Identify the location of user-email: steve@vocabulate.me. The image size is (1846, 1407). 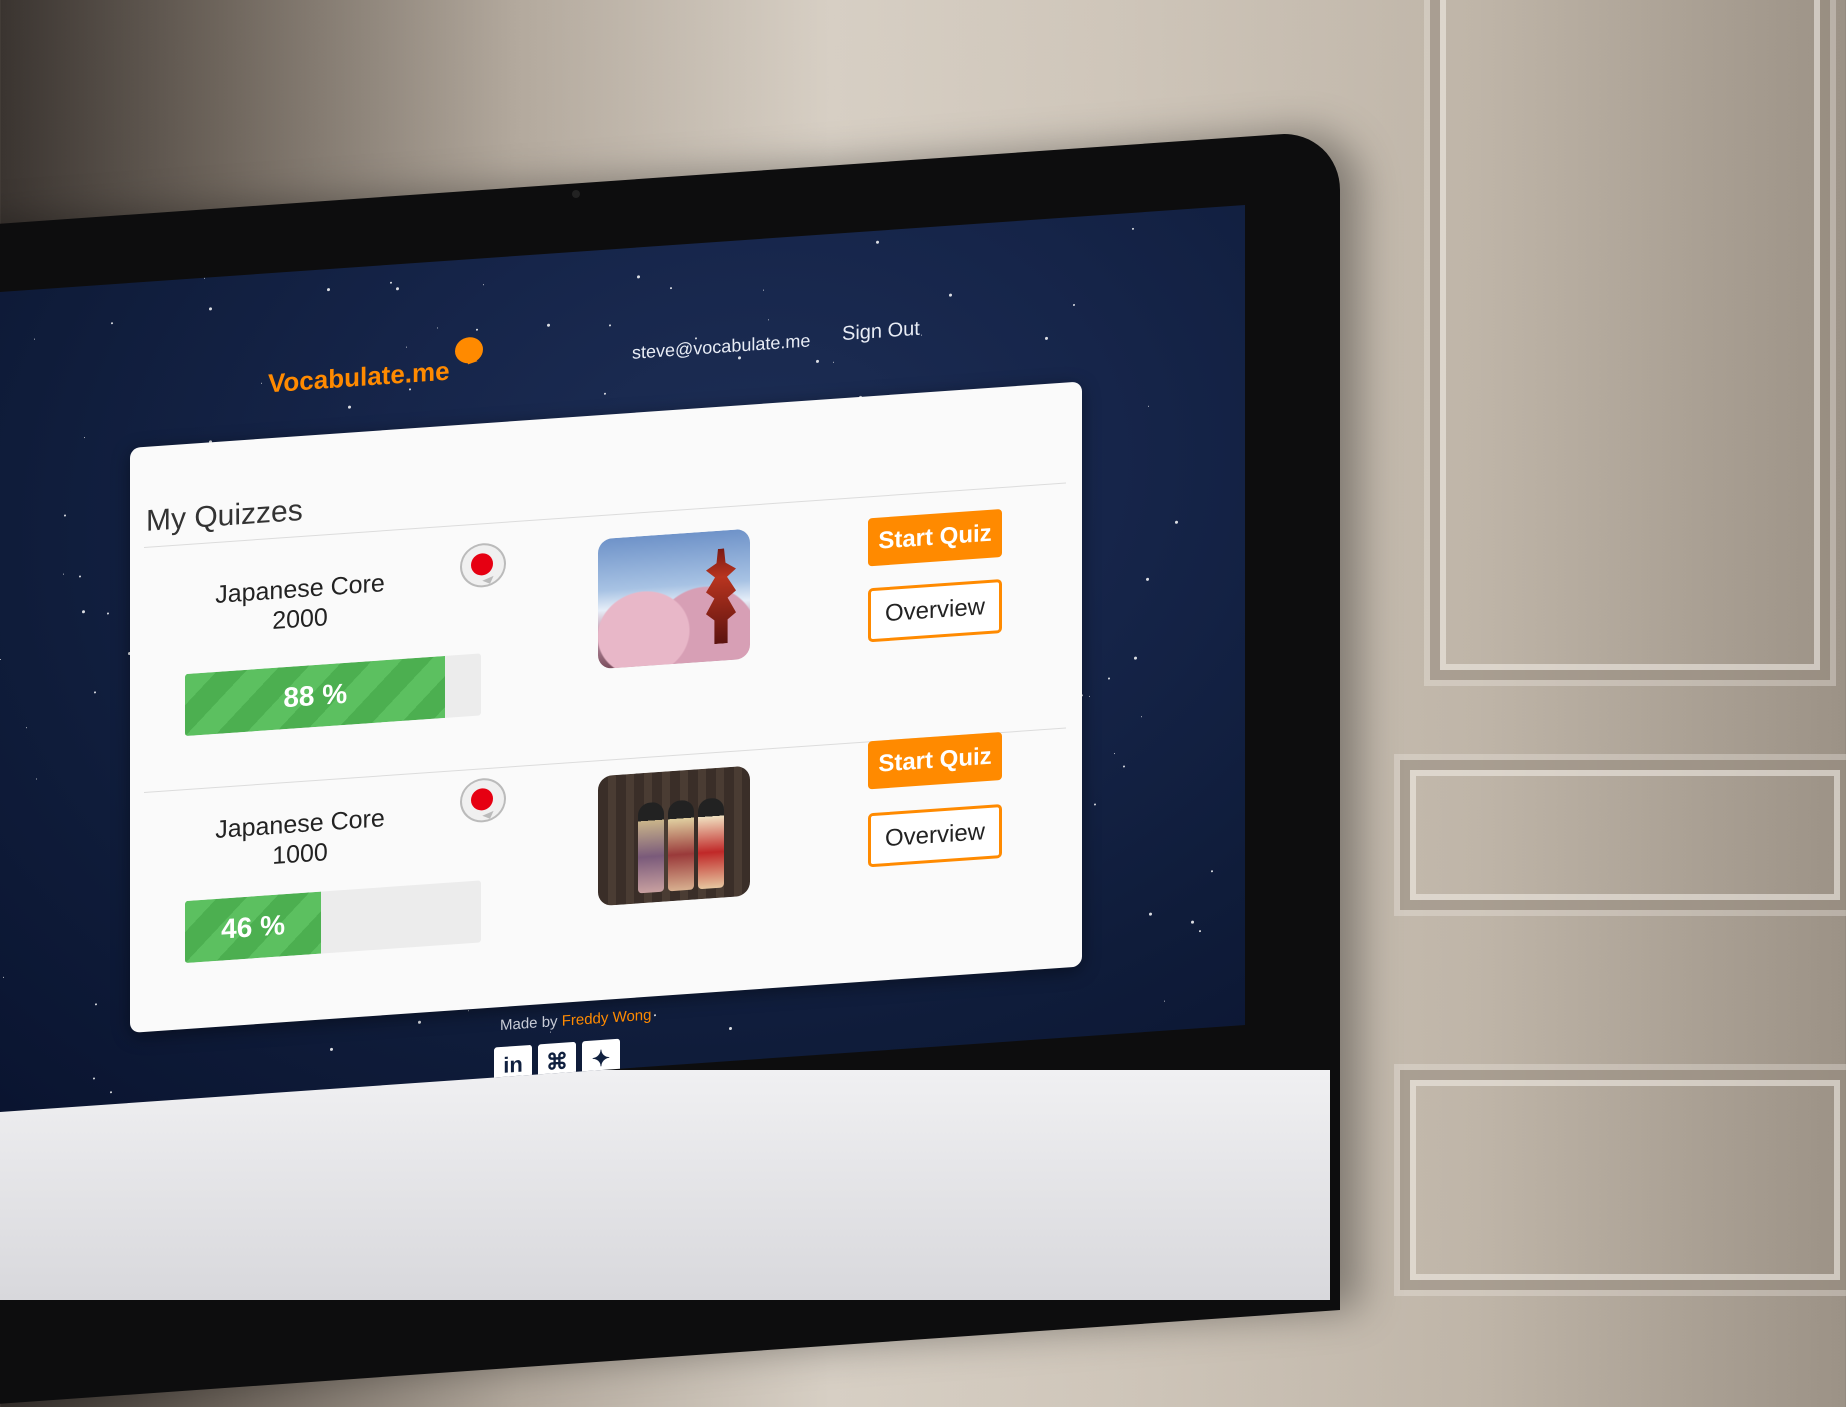
(721, 346).